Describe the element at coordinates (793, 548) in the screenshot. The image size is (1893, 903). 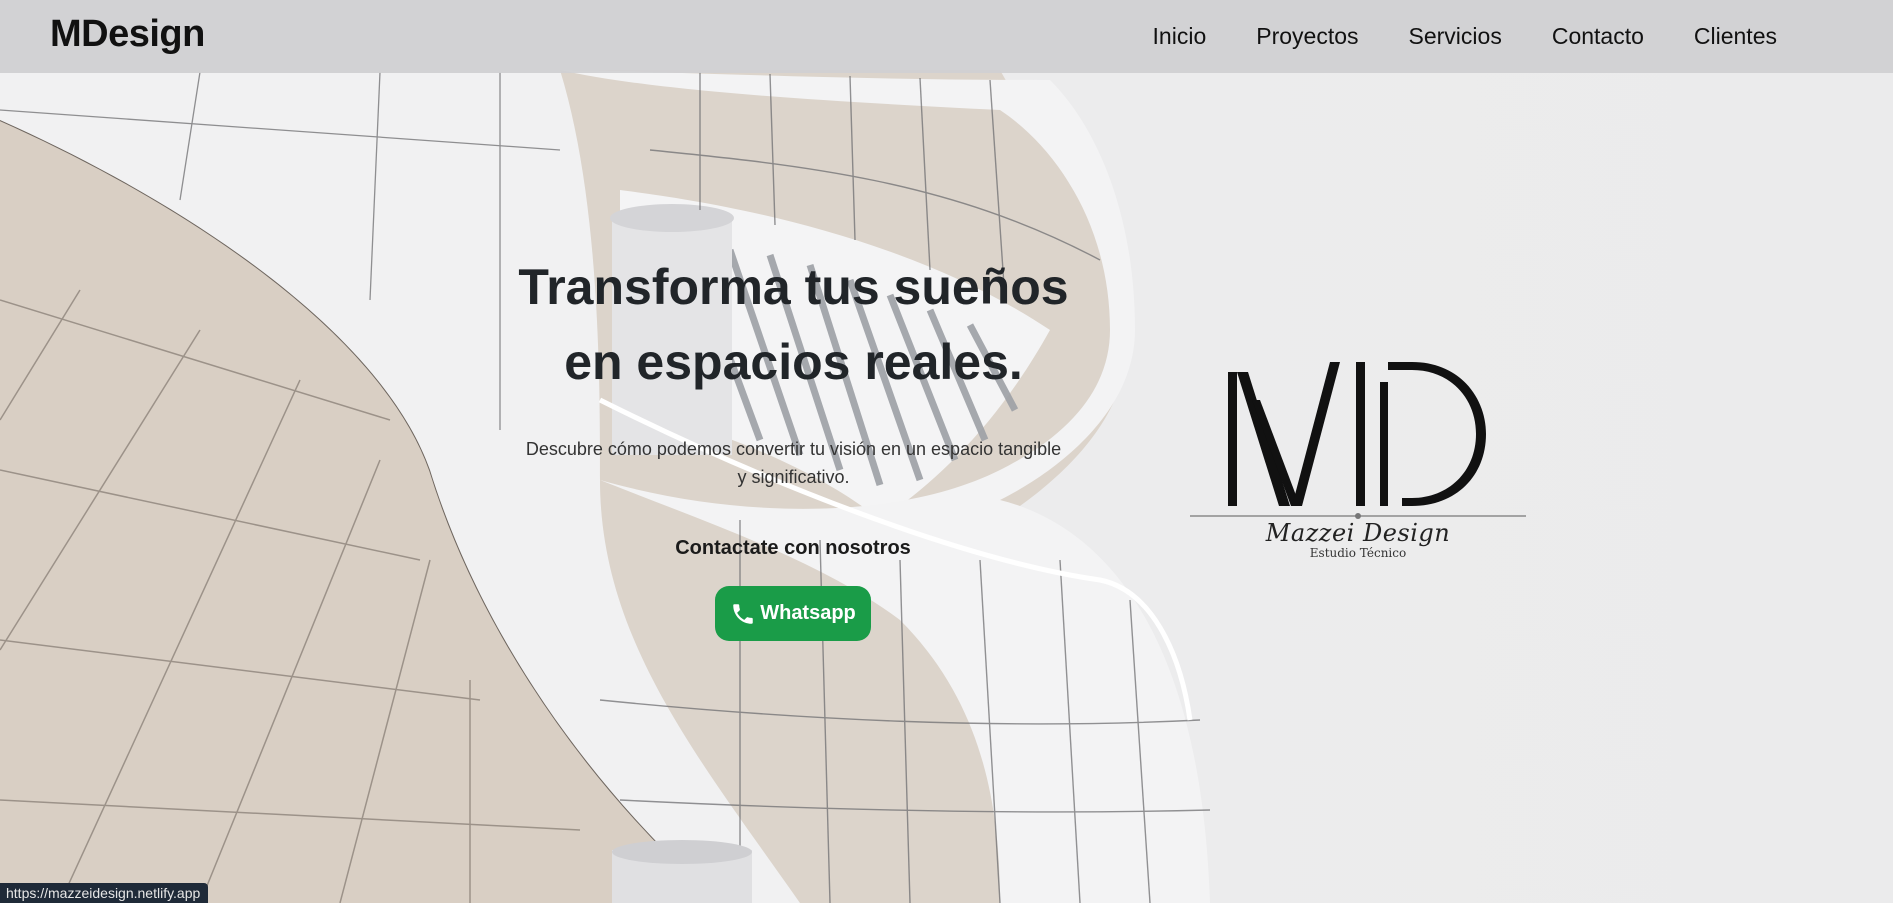
I see `contact-cta-label: Contactate con nosotros` at that location.